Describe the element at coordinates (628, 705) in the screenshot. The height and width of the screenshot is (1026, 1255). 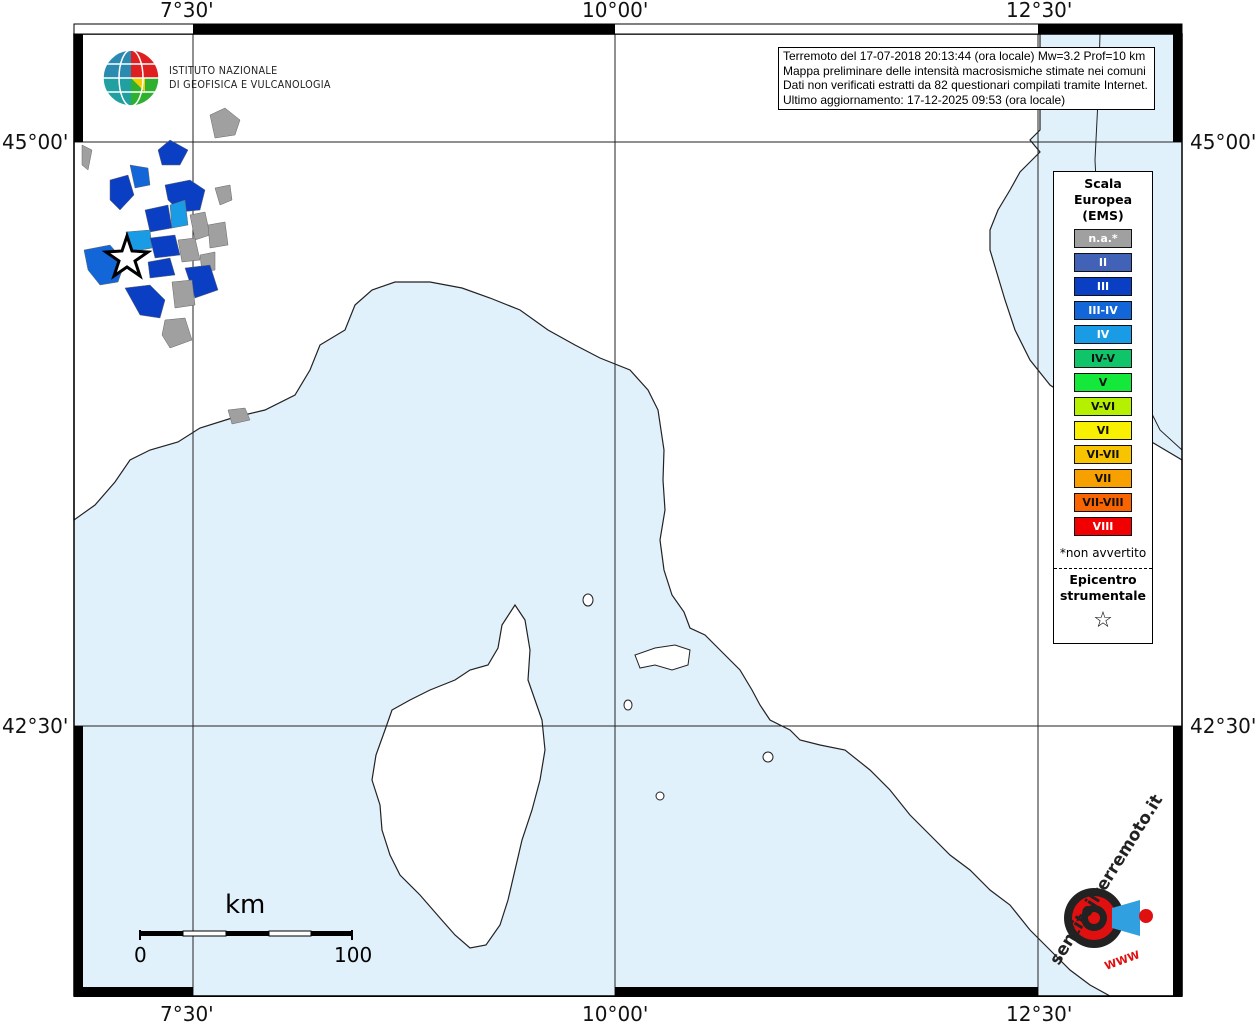
I see `pianosa-island` at that location.